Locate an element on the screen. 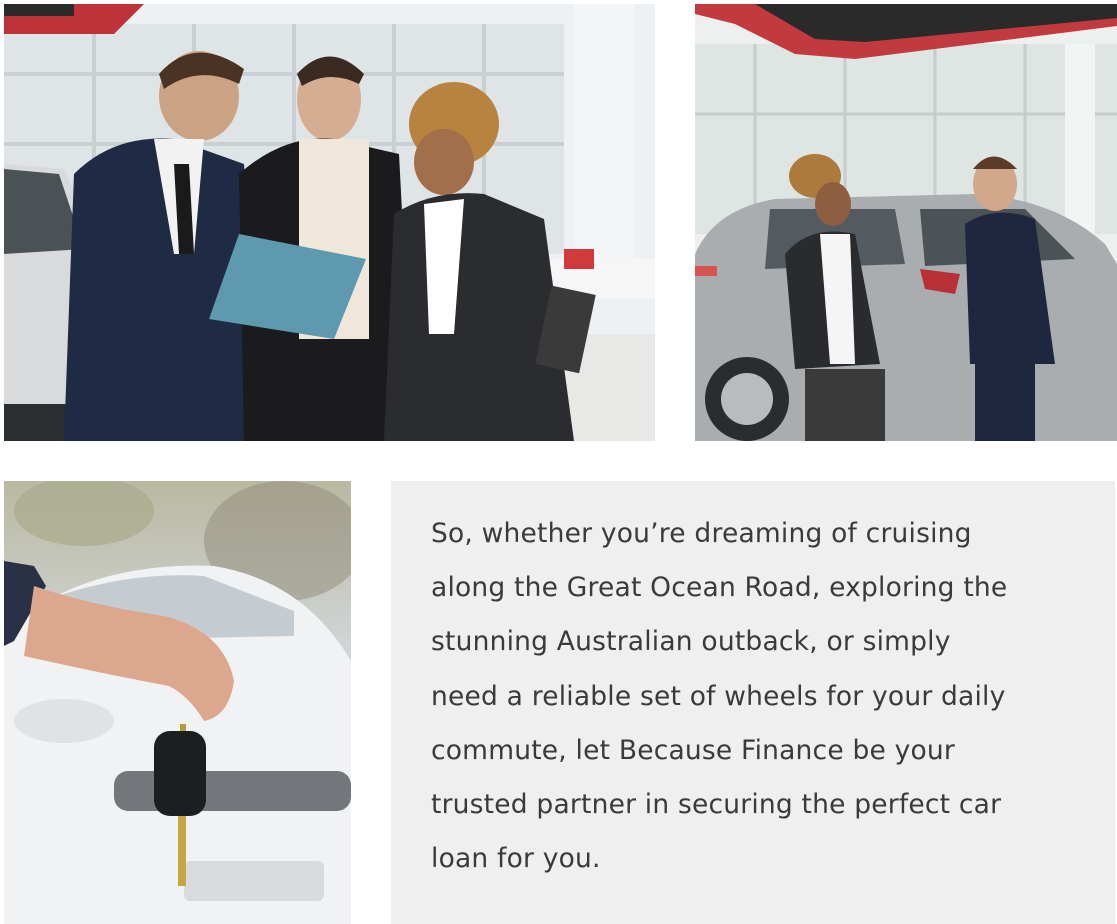 The height and width of the screenshot is (924, 1117). paragraph-line: stunning Australian outback, or simply is located at coordinates (691, 642).